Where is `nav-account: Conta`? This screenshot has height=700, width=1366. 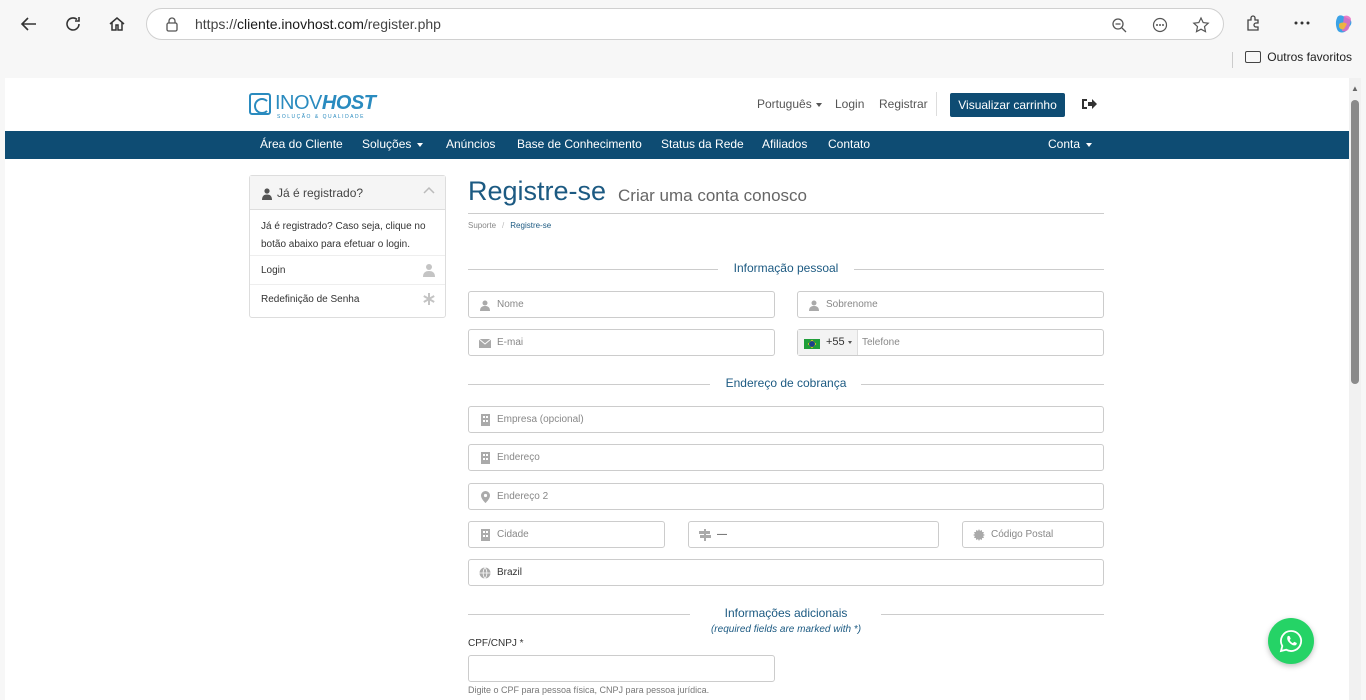 nav-account: Conta is located at coordinates (1070, 144).